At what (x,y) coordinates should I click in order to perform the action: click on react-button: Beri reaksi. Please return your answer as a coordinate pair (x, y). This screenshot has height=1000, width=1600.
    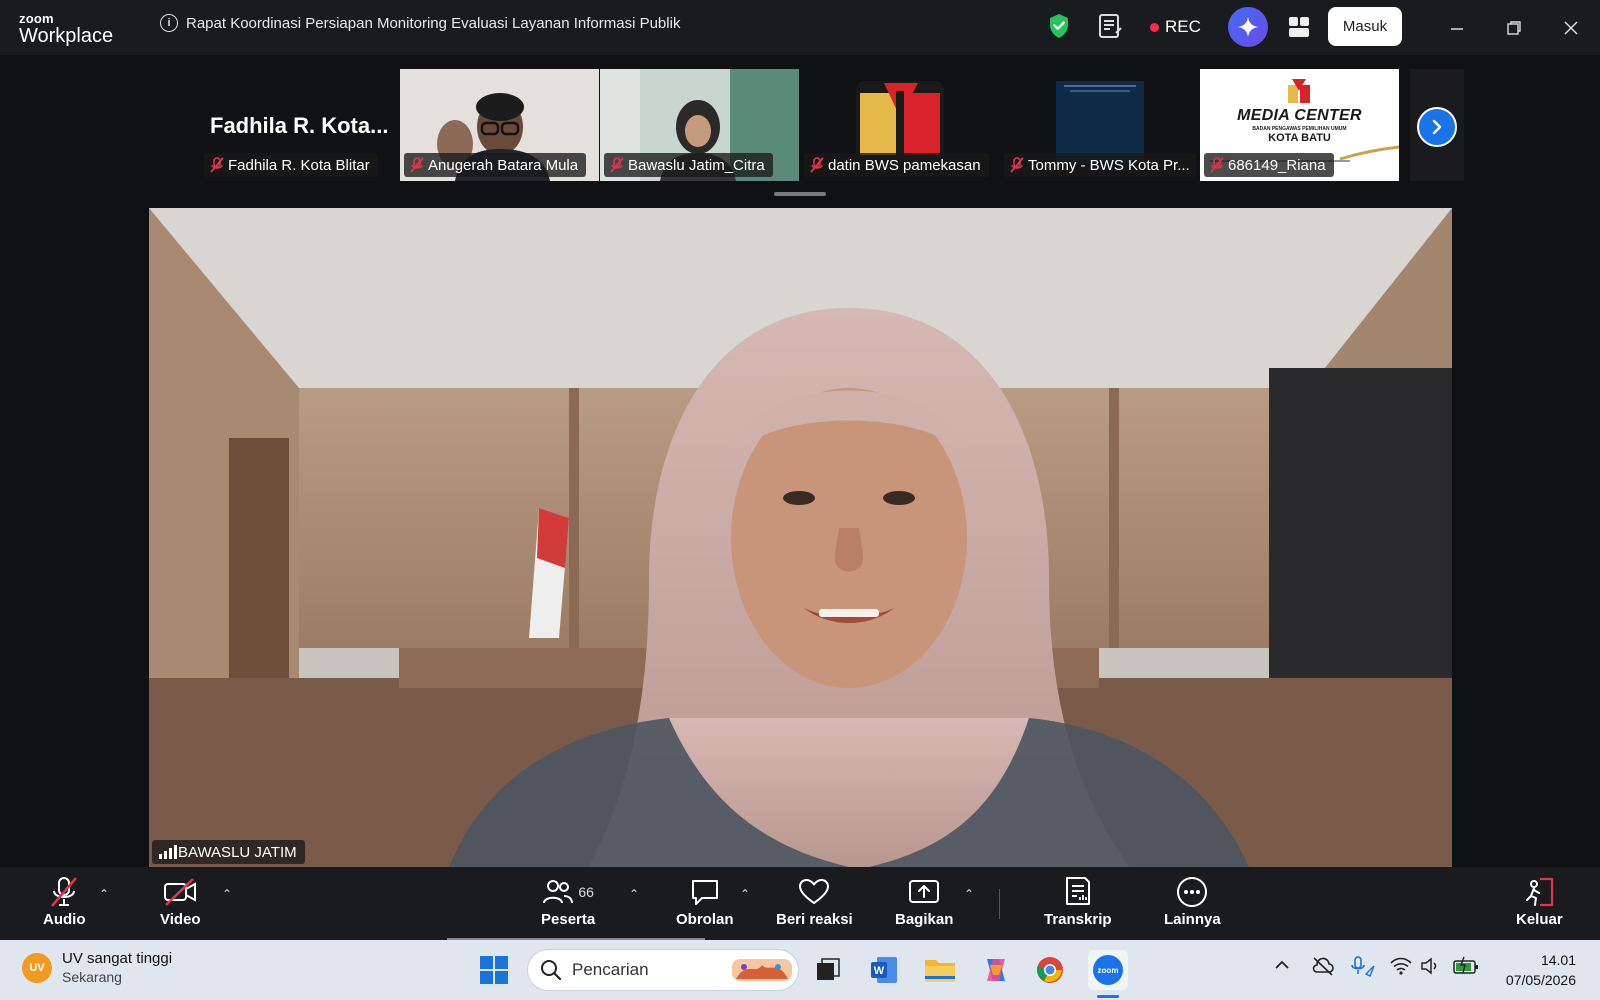
    Looking at the image, I should click on (814, 901).